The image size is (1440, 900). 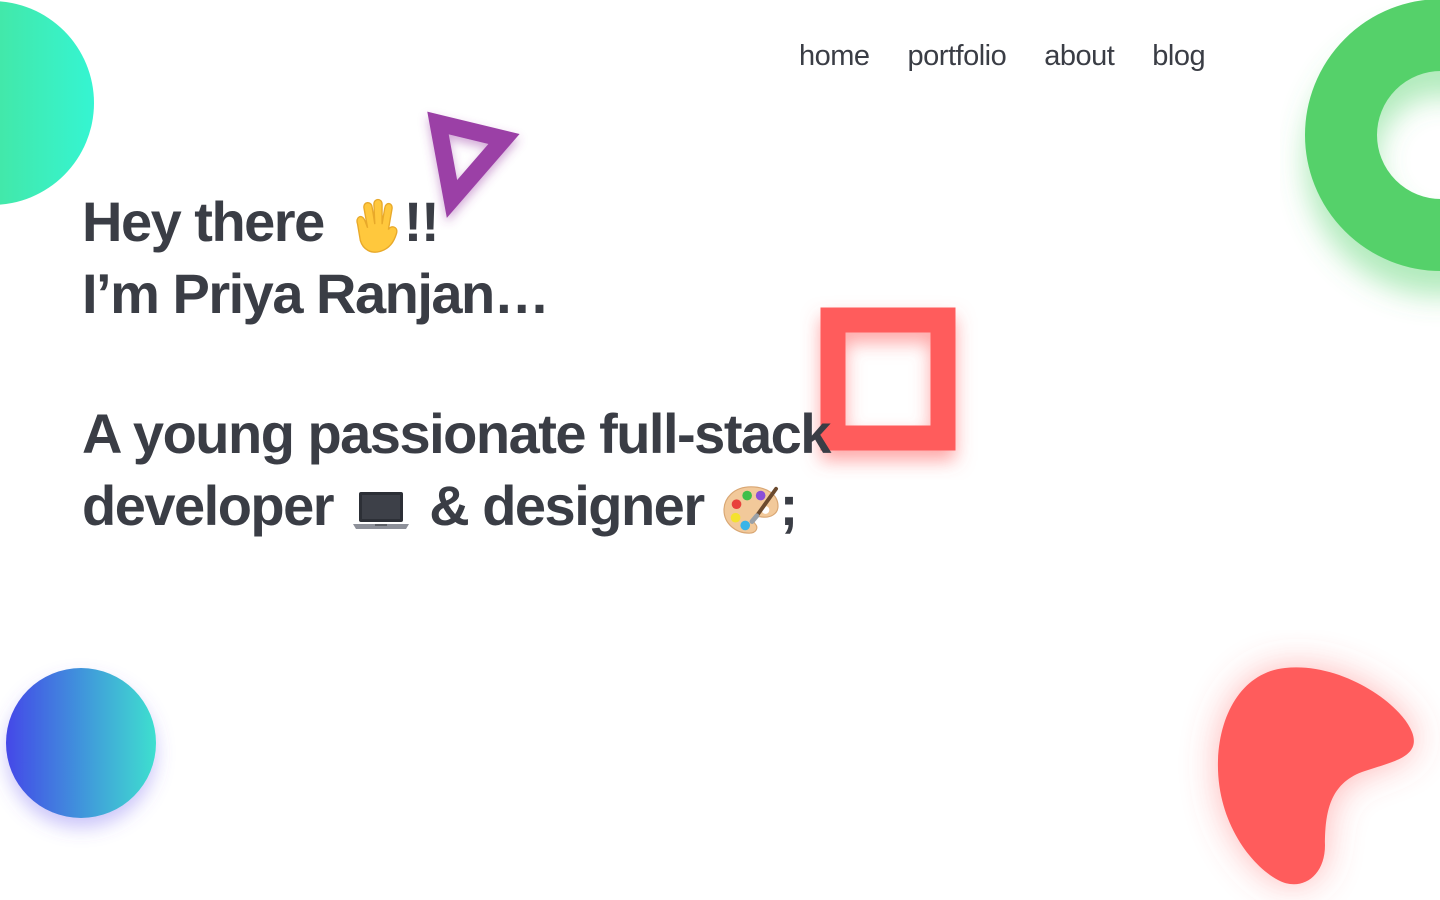 I want to click on artist-palette-icon, so click(x=751, y=510).